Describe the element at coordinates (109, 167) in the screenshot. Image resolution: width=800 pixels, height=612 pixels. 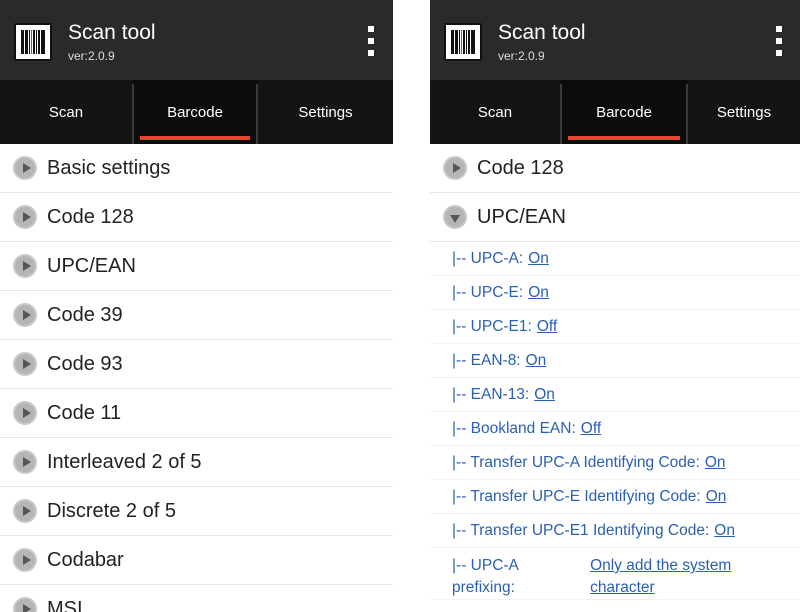
I see `category-label: Basic settings` at that location.